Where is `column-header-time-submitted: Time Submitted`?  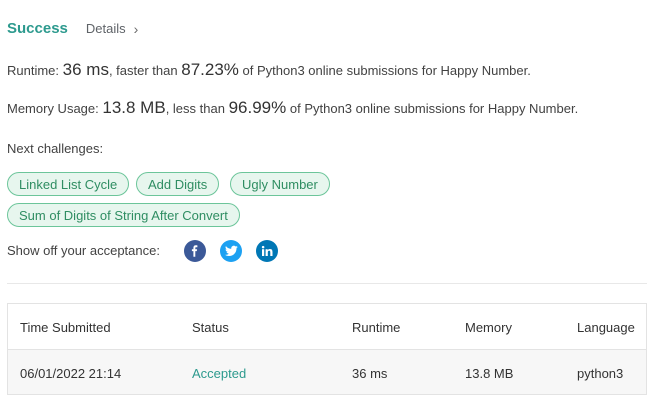
column-header-time-submitted: Time Submitted is located at coordinates (65, 327).